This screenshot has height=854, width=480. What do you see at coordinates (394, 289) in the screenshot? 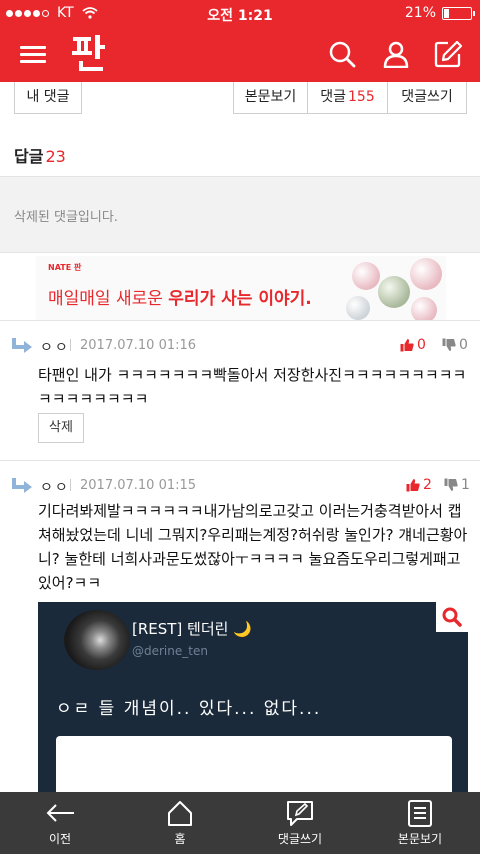
I see `pearls-image` at bounding box center [394, 289].